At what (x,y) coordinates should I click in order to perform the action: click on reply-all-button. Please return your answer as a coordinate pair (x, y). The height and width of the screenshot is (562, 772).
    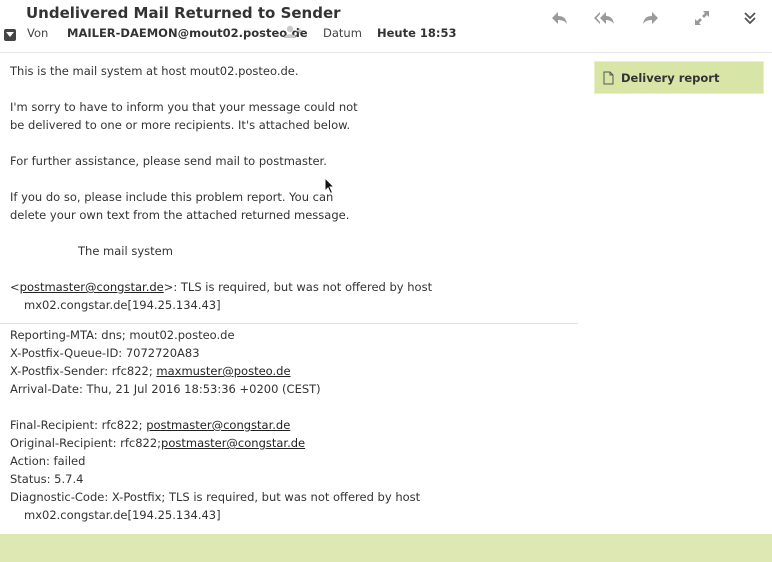
    Looking at the image, I should click on (606, 19).